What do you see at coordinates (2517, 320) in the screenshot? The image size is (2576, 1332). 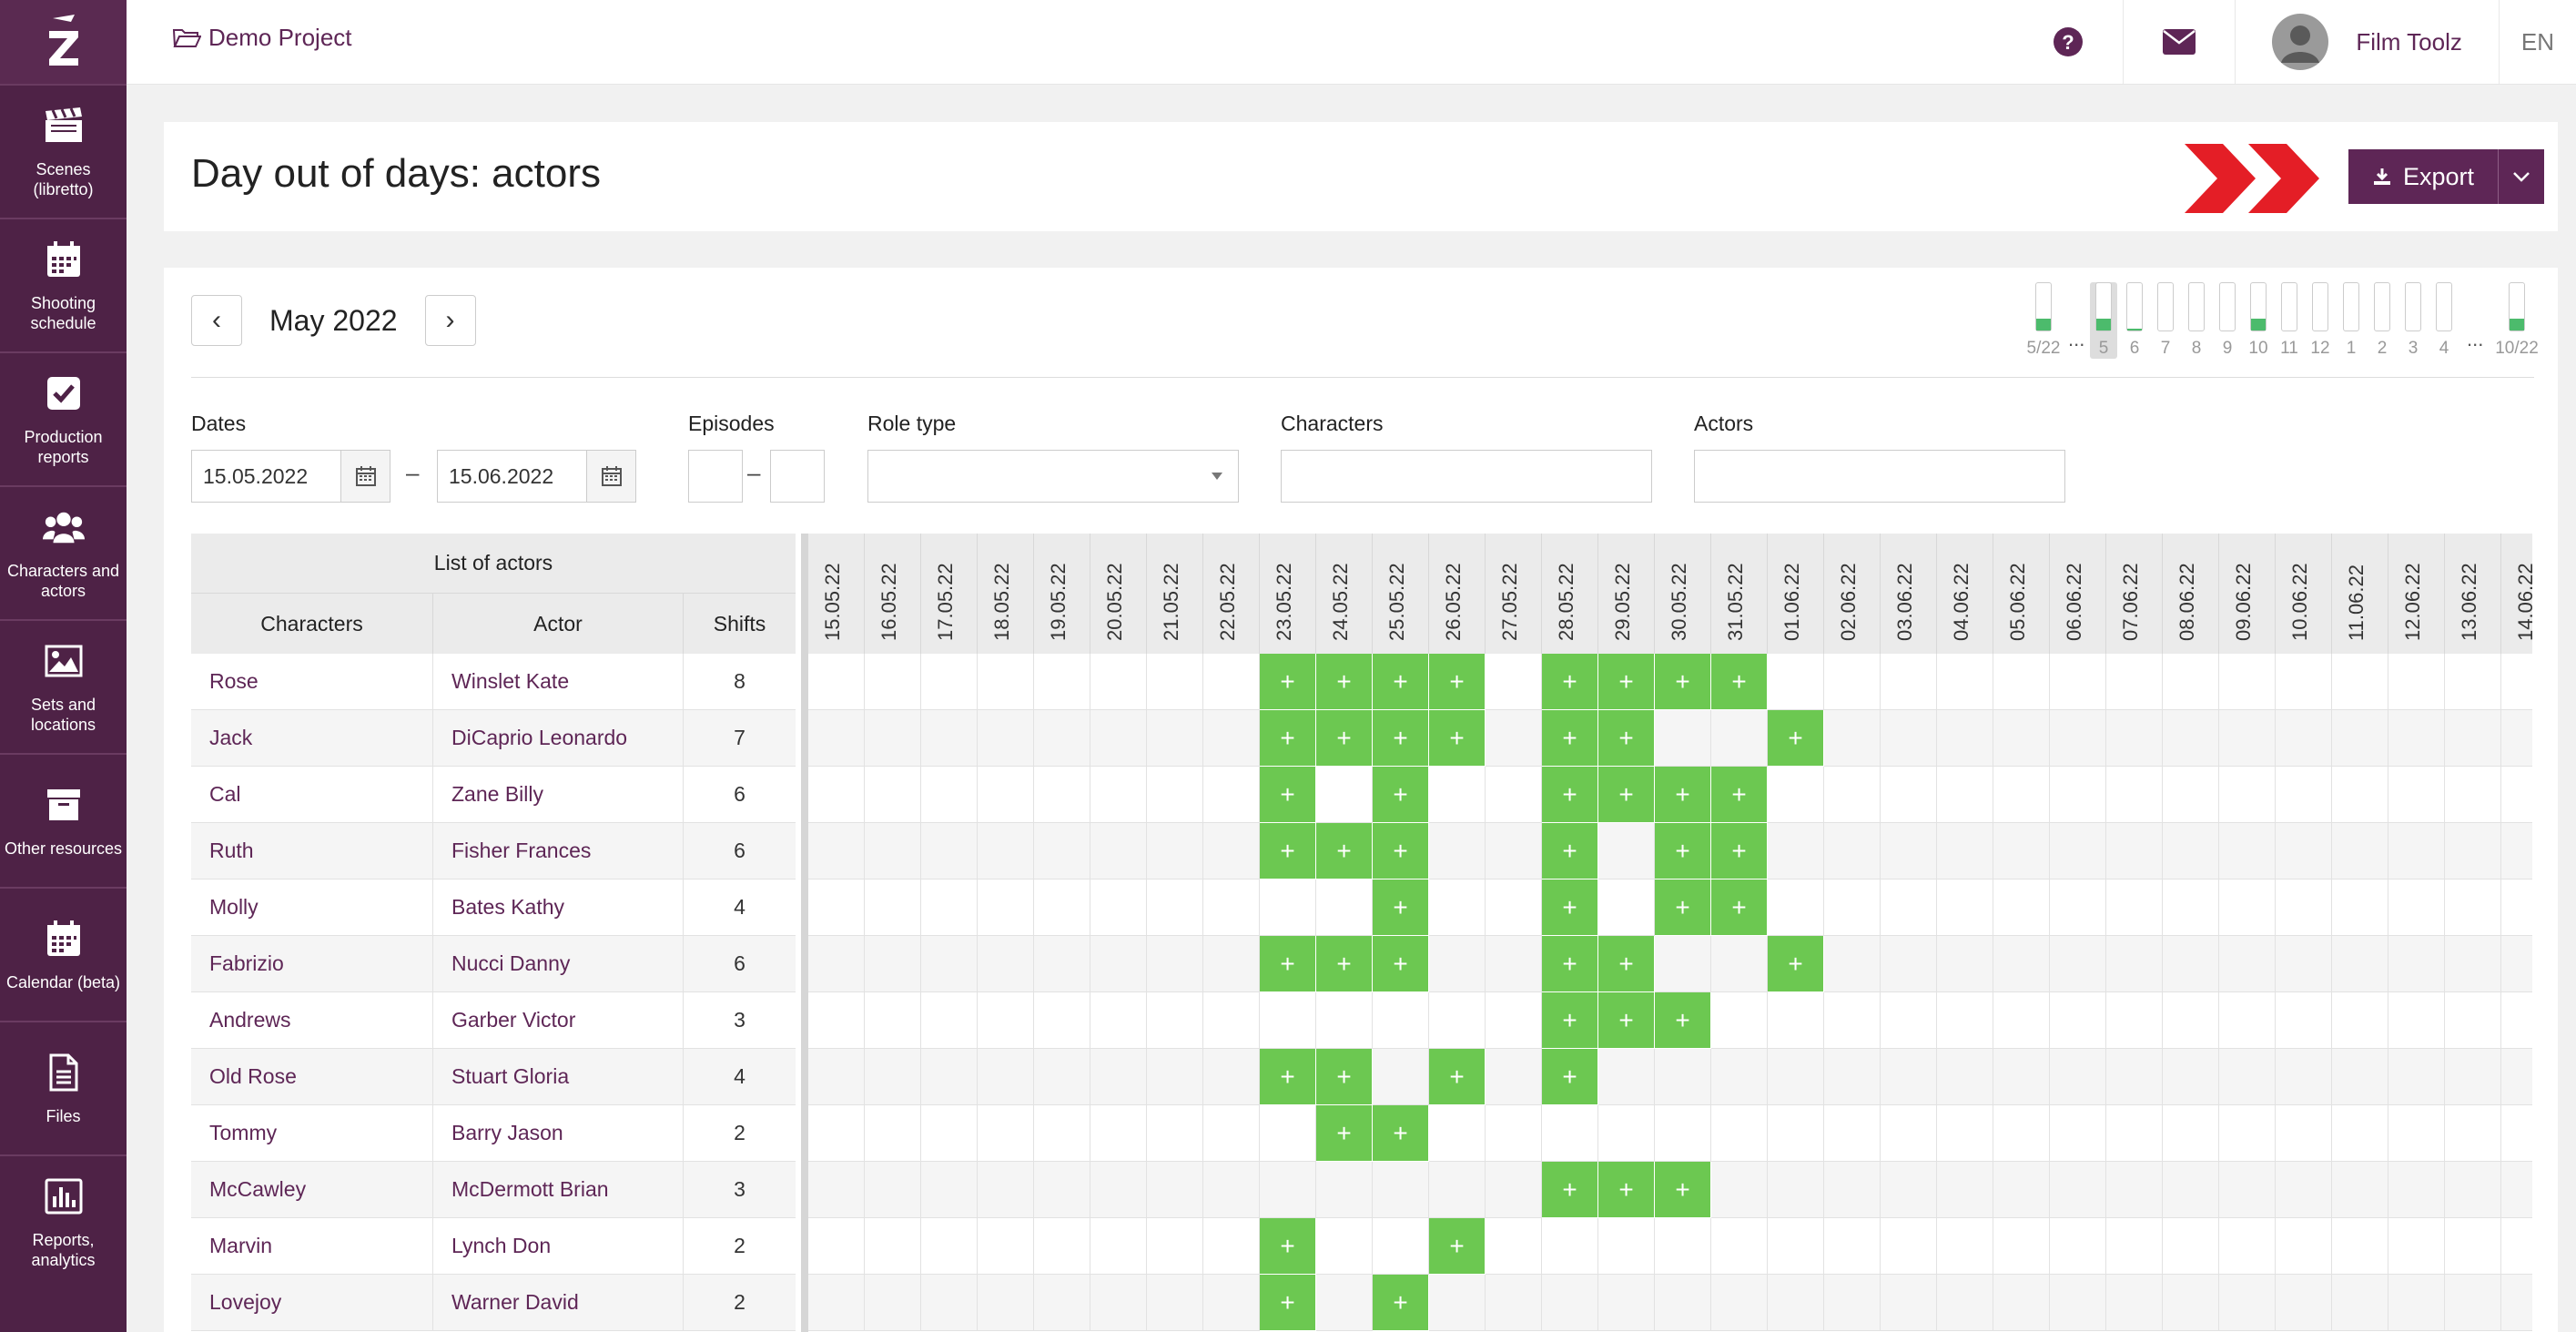 I see `month-bar-last: 10/22` at bounding box center [2517, 320].